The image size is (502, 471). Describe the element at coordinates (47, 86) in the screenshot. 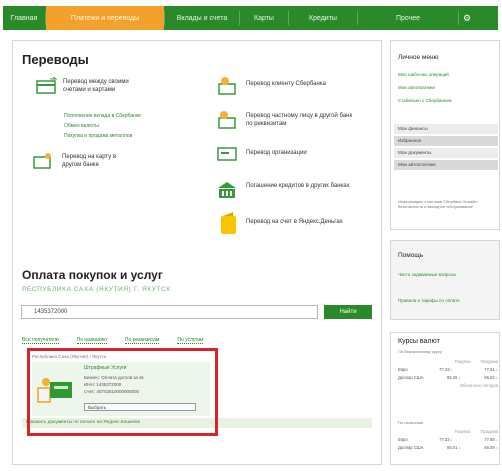

I see `own-accounts-icon` at that location.